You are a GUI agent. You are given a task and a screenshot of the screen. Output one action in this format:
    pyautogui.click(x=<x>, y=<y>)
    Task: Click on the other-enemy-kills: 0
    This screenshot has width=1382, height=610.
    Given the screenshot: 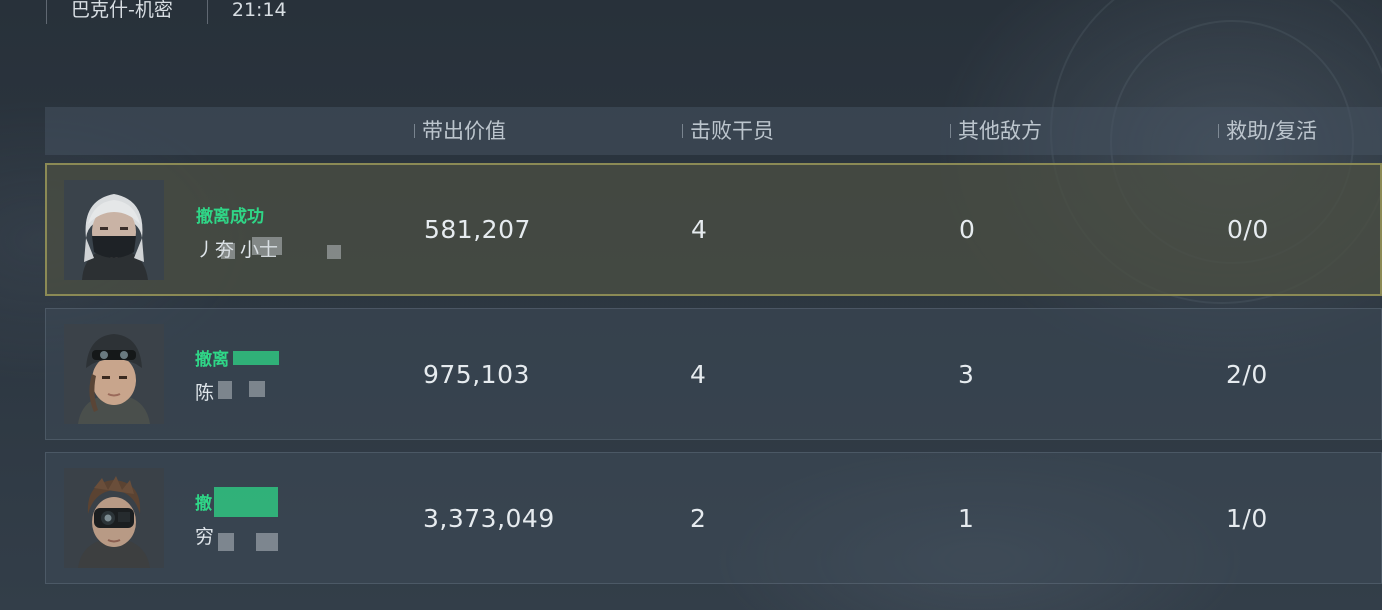 What is the action you would take?
    pyautogui.click(x=967, y=229)
    